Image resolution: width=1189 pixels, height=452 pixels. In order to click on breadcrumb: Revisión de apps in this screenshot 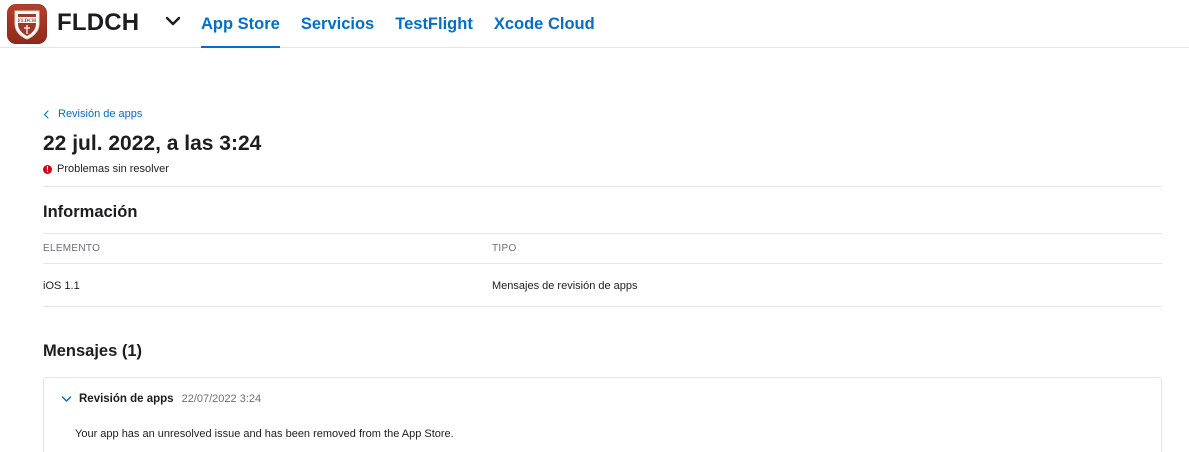, I will do `click(92, 114)`.